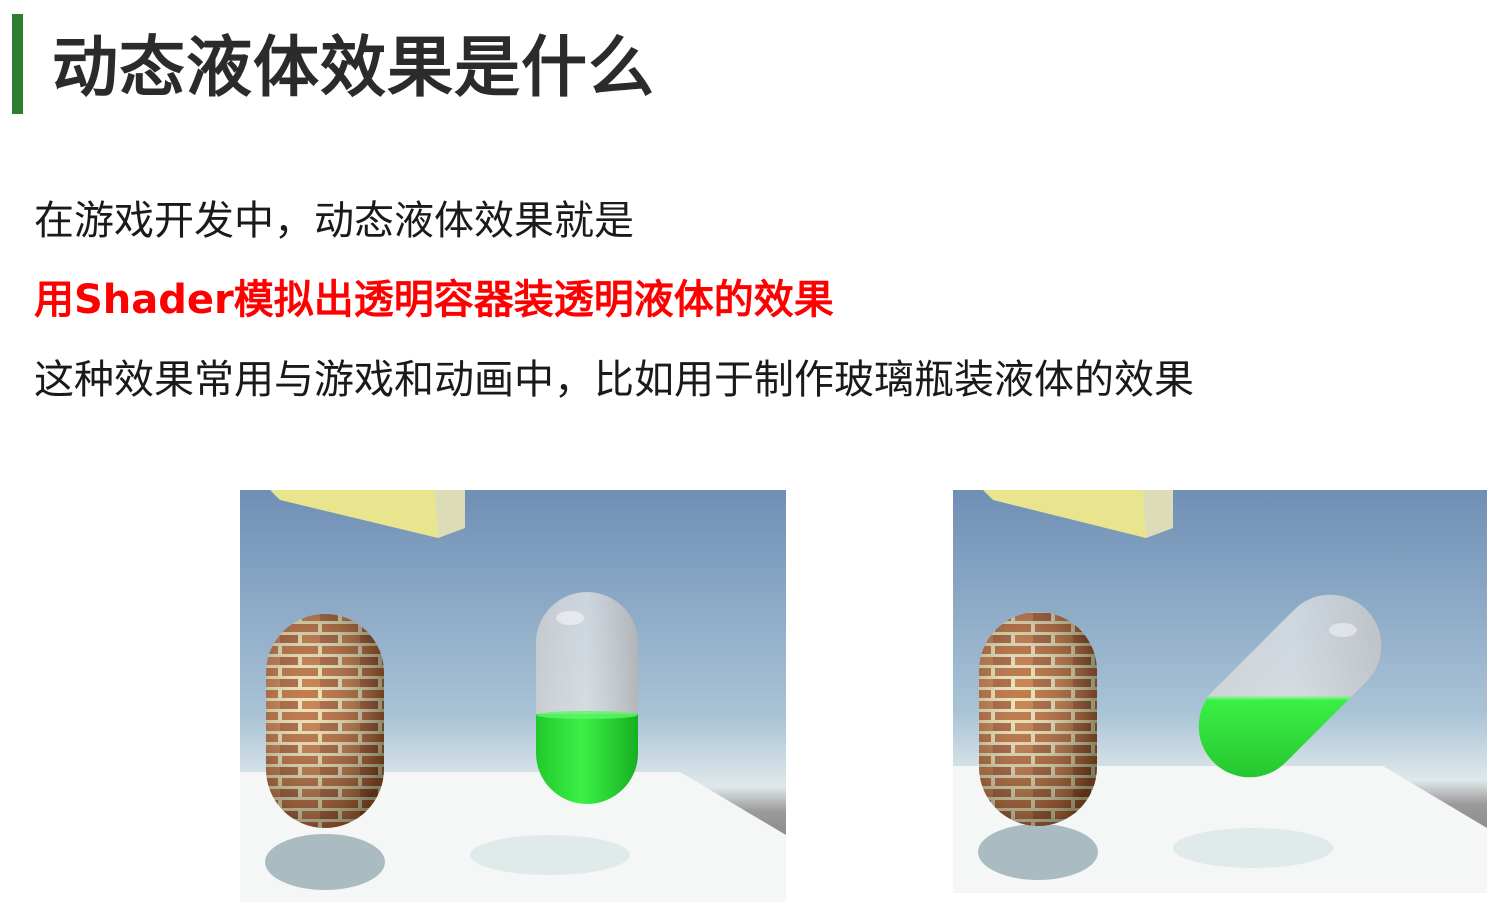  I want to click on usage-line: 这种效果常用与游戏和动画中，比如用于制作玻璃瓶装液体的效果, so click(614, 380).